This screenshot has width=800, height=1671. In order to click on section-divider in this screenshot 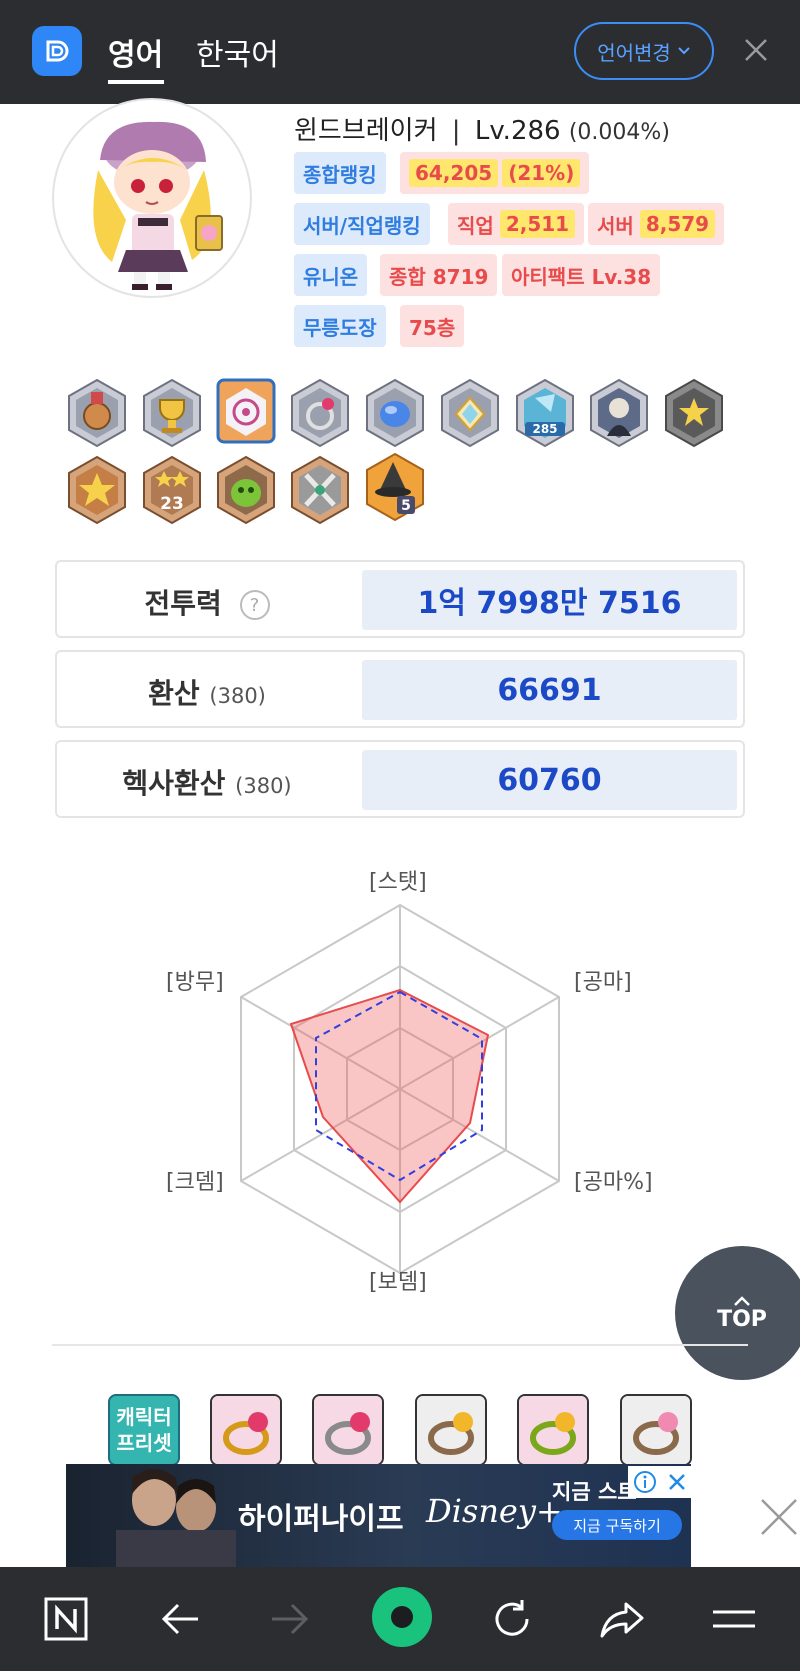, I will do `click(400, 1345)`.